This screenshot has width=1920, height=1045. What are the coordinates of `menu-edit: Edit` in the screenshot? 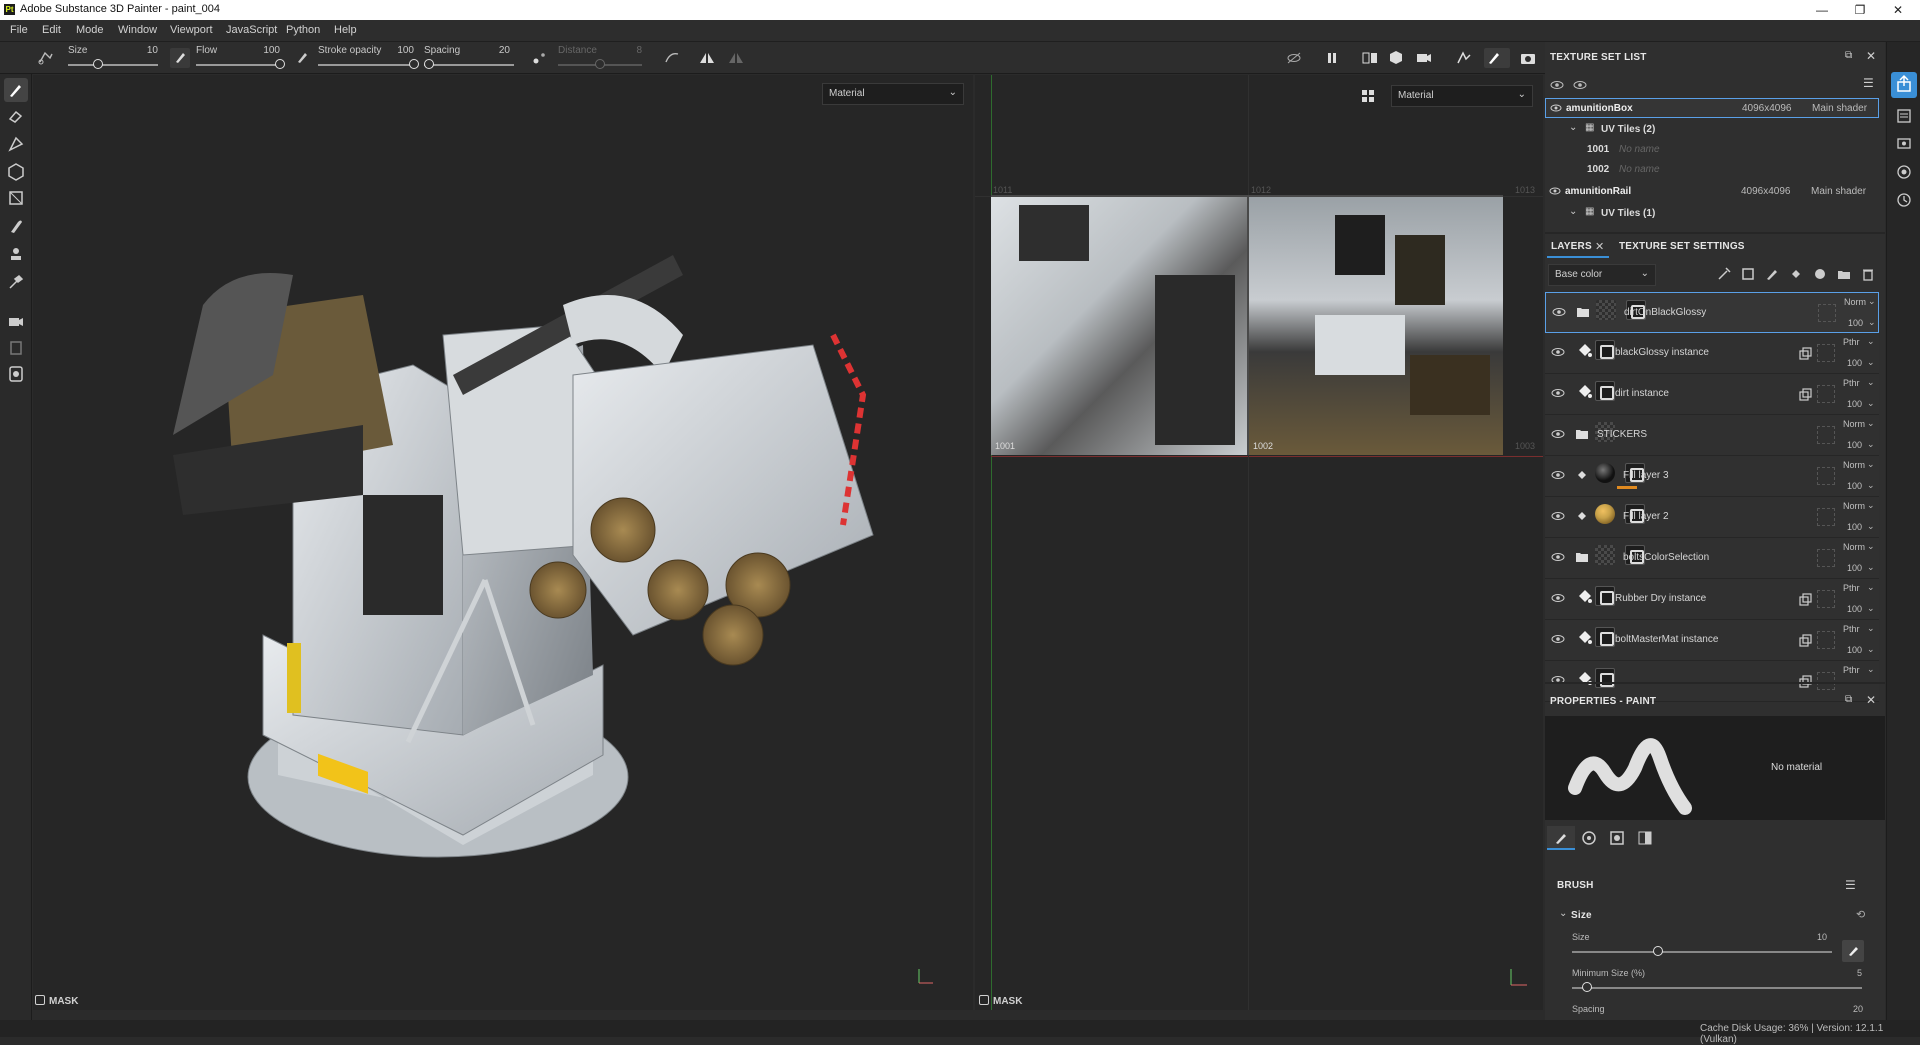 It's located at (51, 30).